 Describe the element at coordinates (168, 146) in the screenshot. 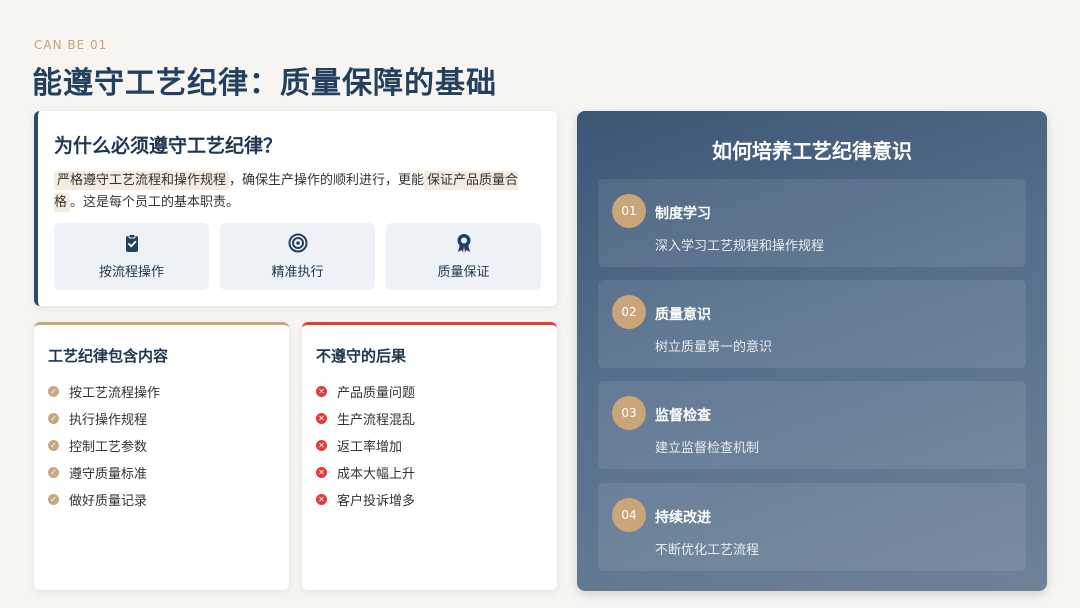

I see `why-title: 为什么必须遵守工艺纪律？` at that location.